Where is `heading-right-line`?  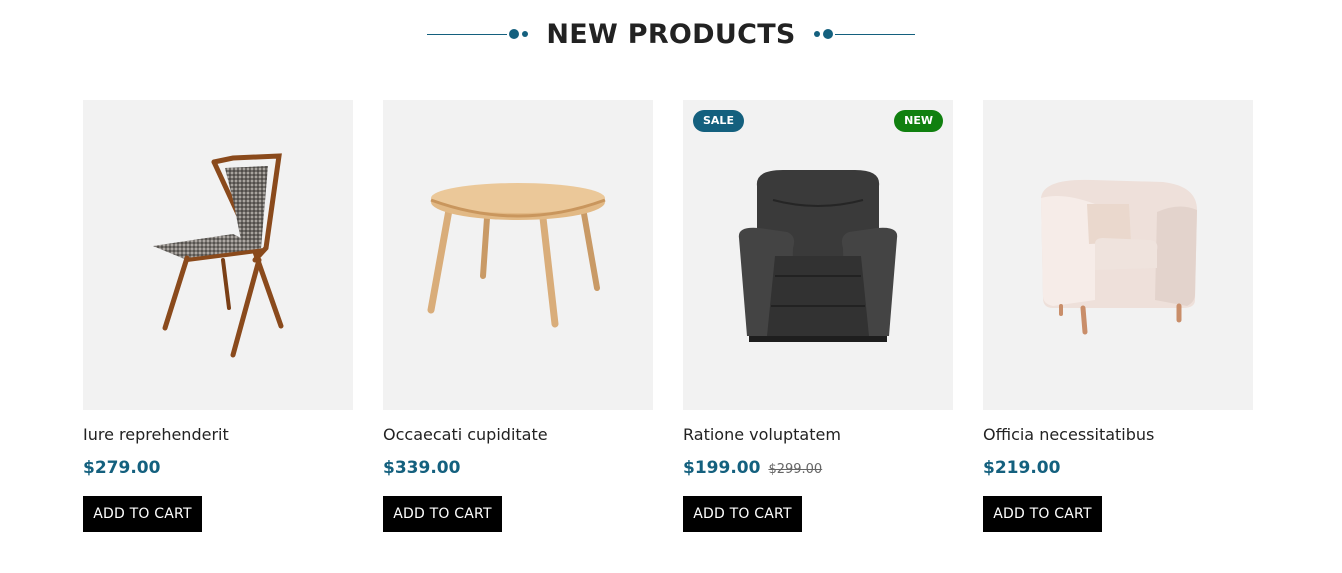 heading-right-line is located at coordinates (874, 34).